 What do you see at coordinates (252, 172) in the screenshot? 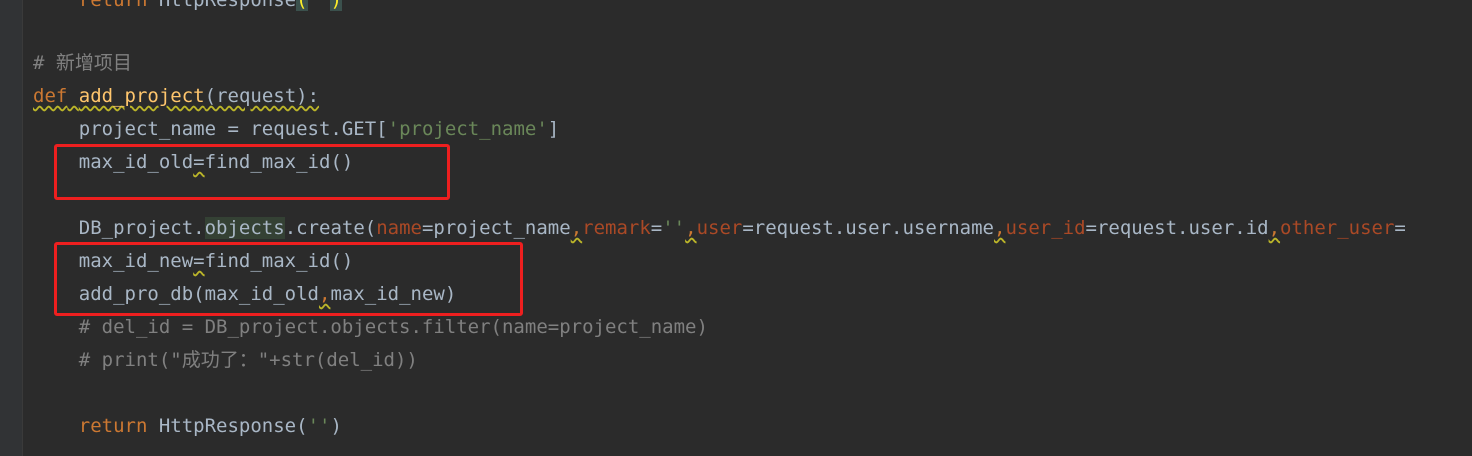
I see `highlight-box-max-id-old` at bounding box center [252, 172].